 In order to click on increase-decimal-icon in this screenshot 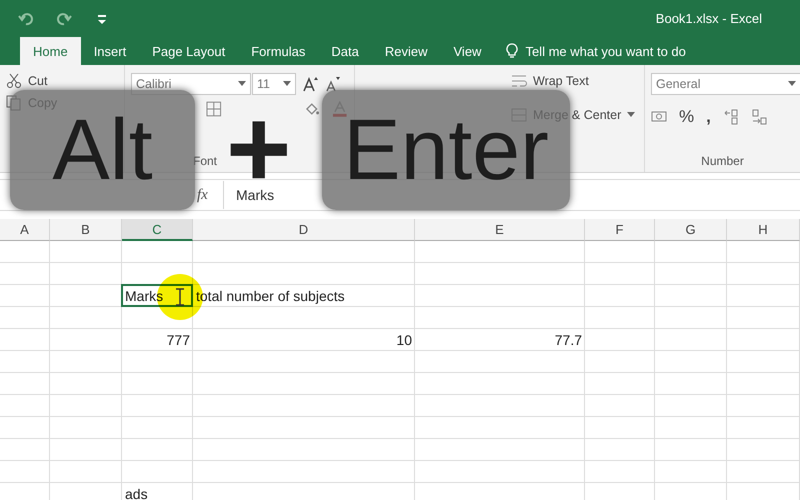, I will do `click(730, 117)`.